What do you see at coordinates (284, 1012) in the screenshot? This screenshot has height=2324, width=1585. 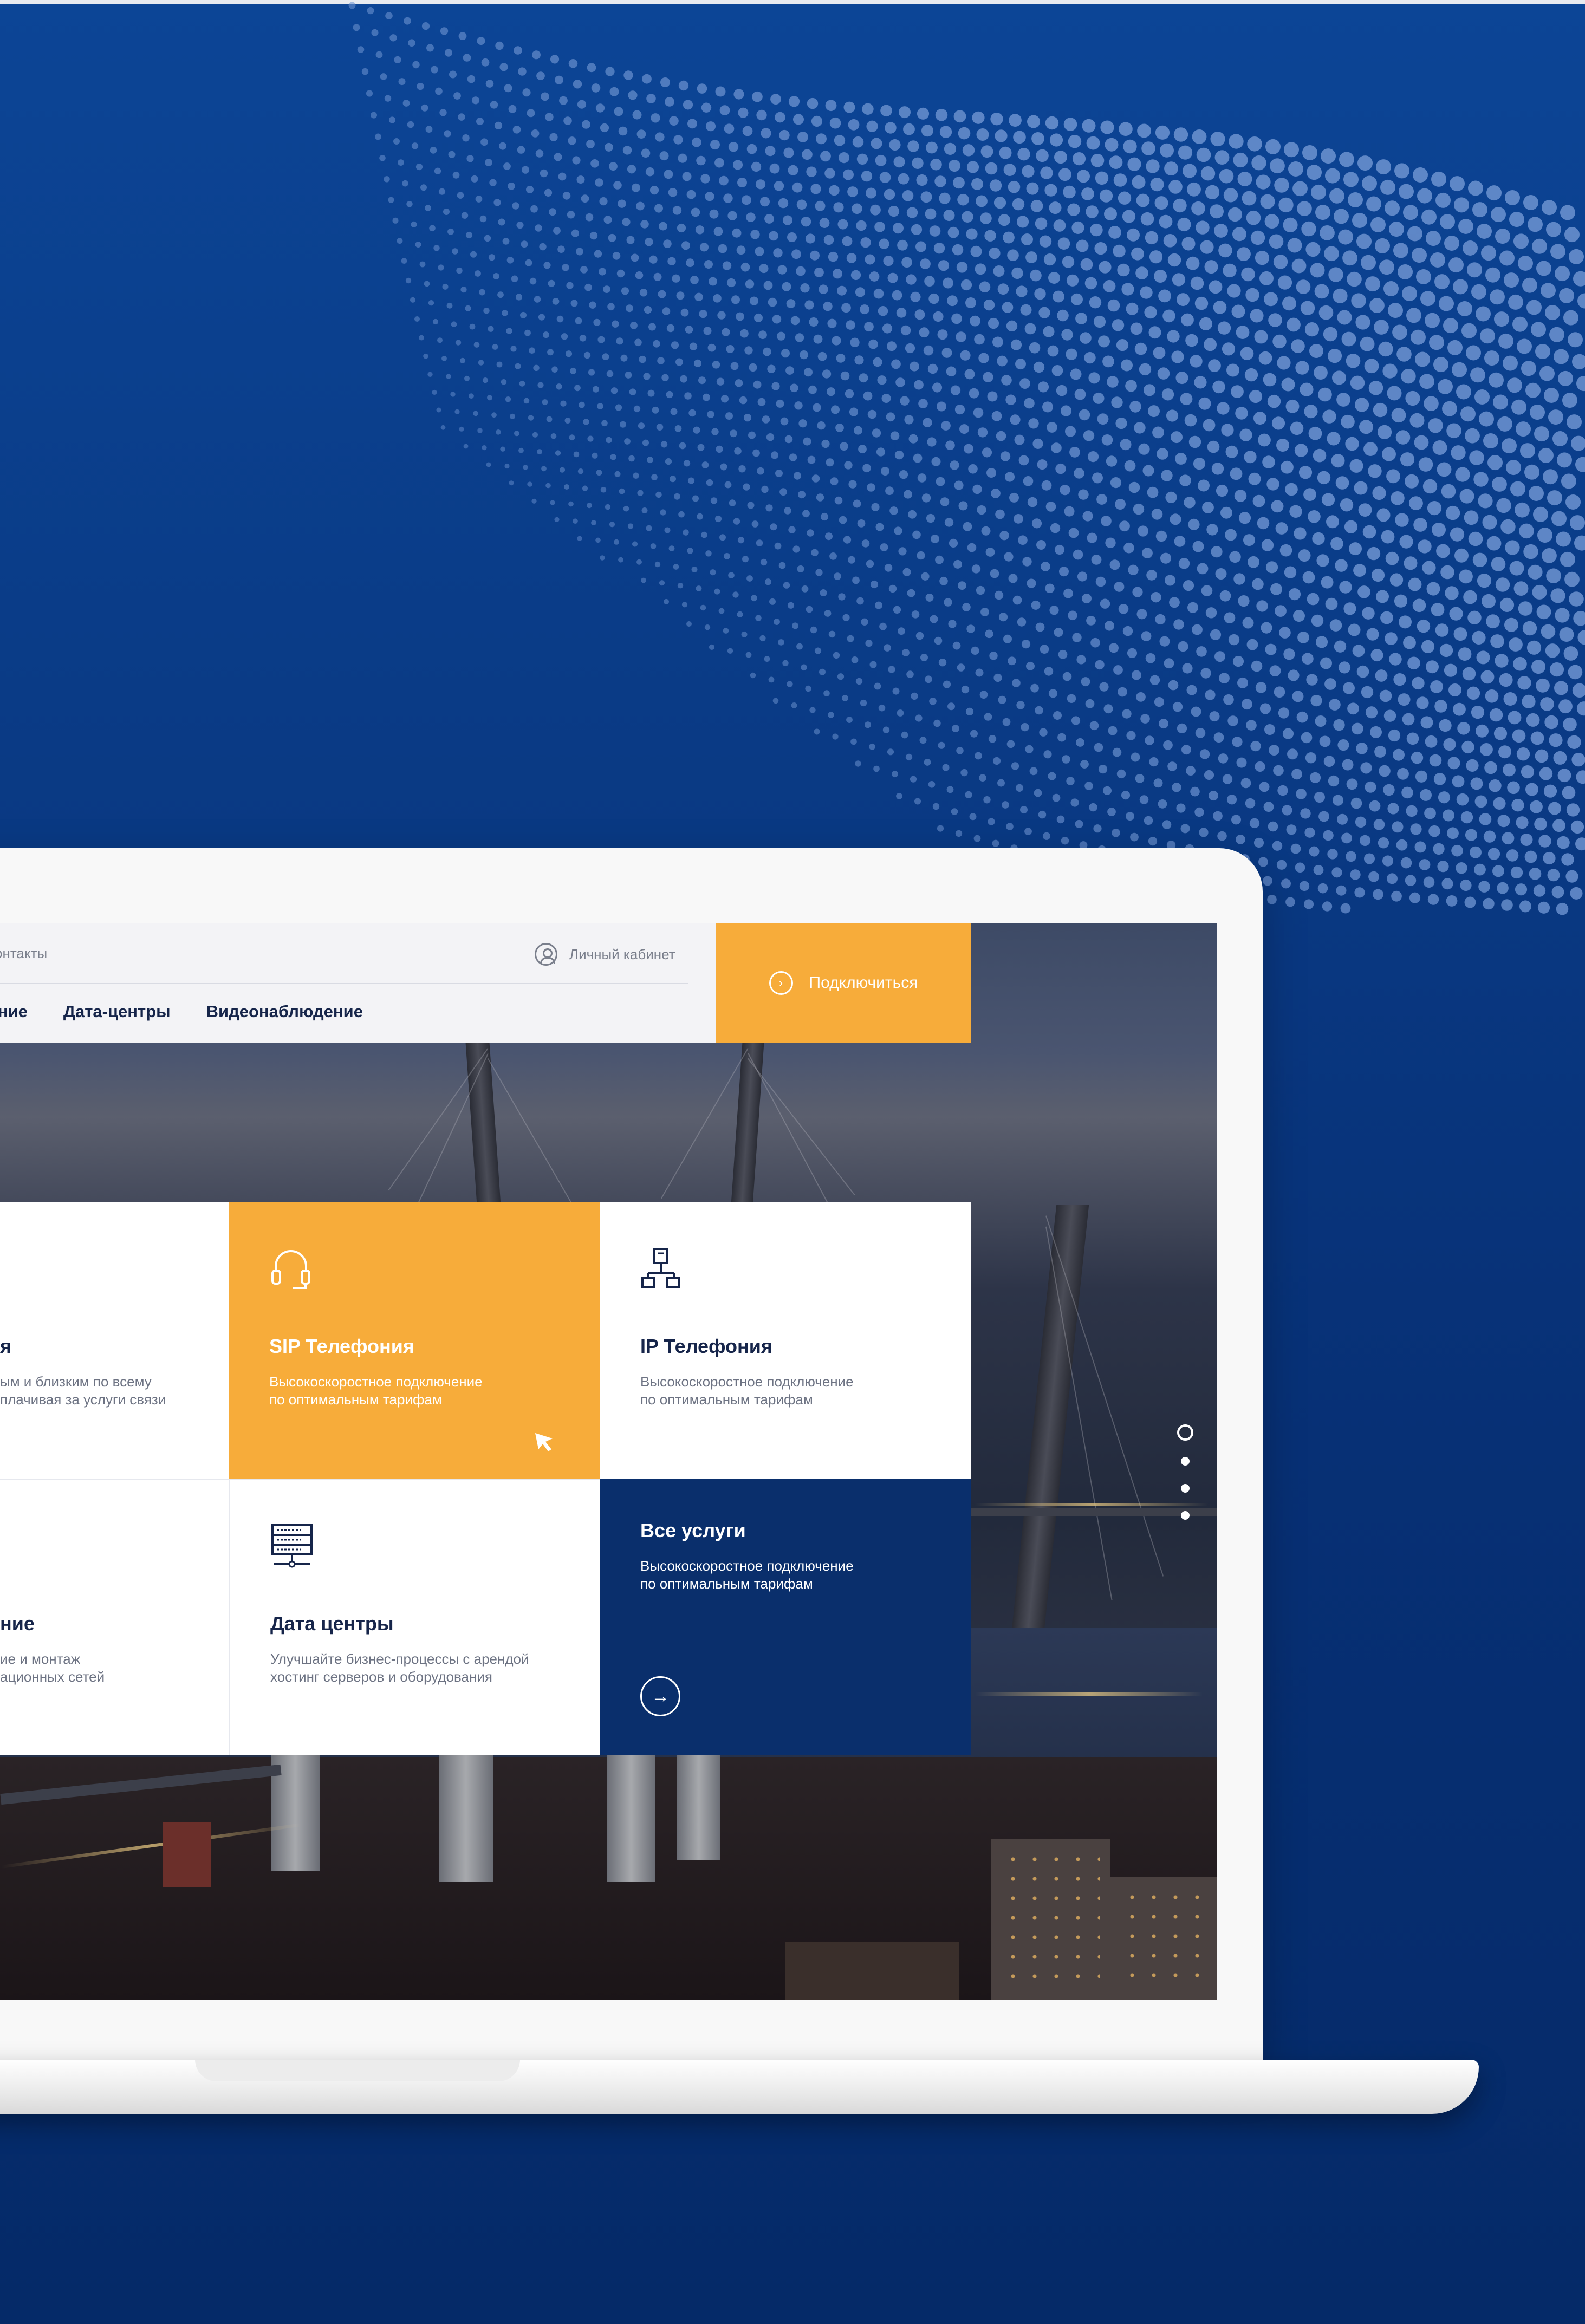 I see `nav-item-video: Видеонаблюдение` at bounding box center [284, 1012].